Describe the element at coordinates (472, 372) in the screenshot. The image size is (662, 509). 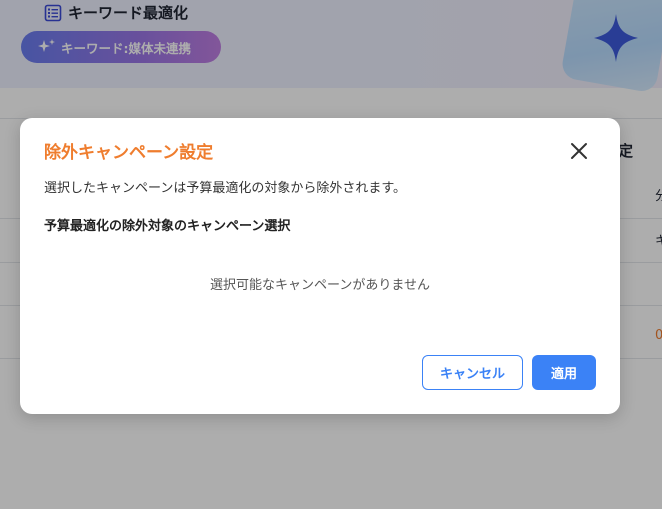
I see `cancel-button: キャンセル` at that location.